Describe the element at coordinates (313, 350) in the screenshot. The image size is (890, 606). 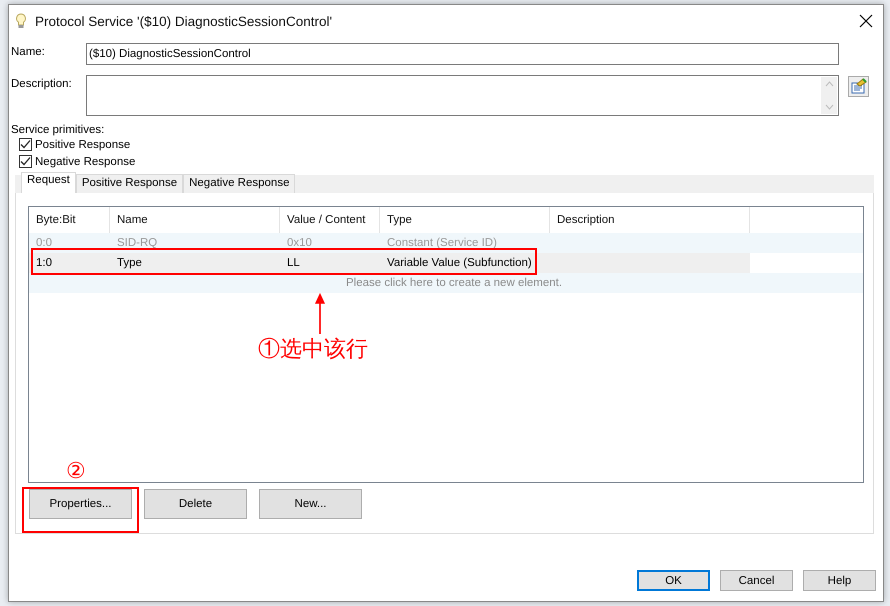
I see `annotation-text: ①选中该行` at that location.